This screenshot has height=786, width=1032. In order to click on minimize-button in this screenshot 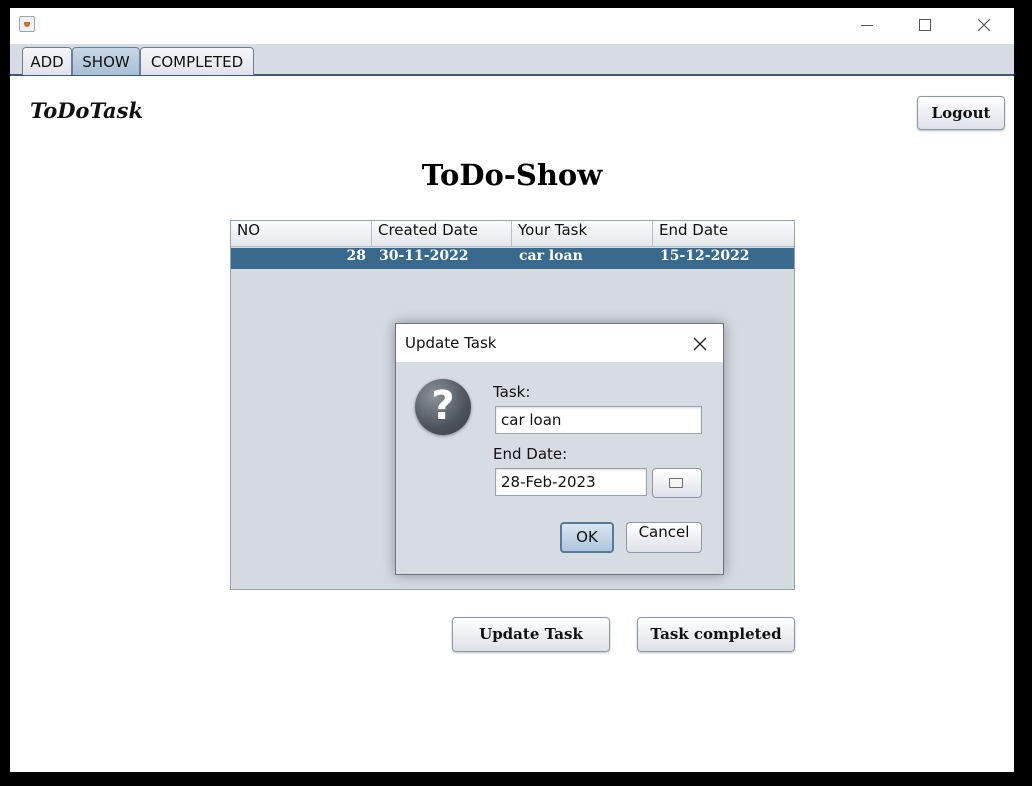, I will do `click(867, 25)`.